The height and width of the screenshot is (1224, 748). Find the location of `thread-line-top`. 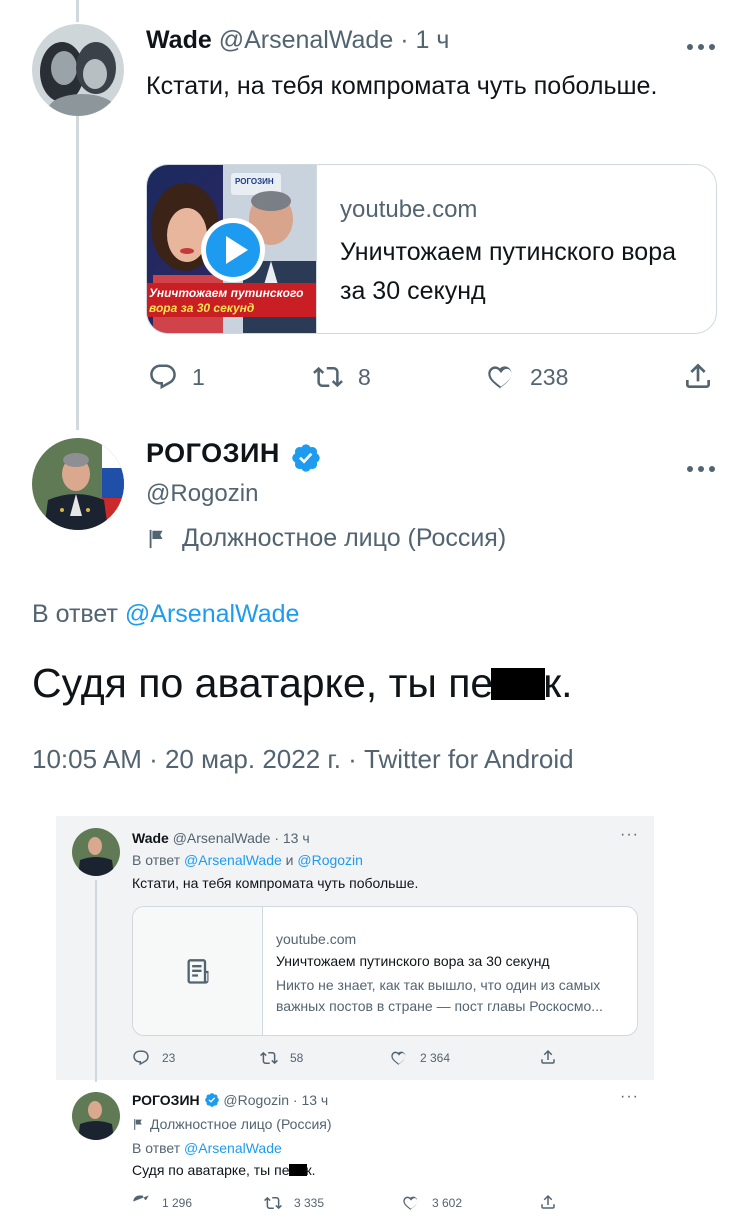

thread-line-top is located at coordinates (77, 11).